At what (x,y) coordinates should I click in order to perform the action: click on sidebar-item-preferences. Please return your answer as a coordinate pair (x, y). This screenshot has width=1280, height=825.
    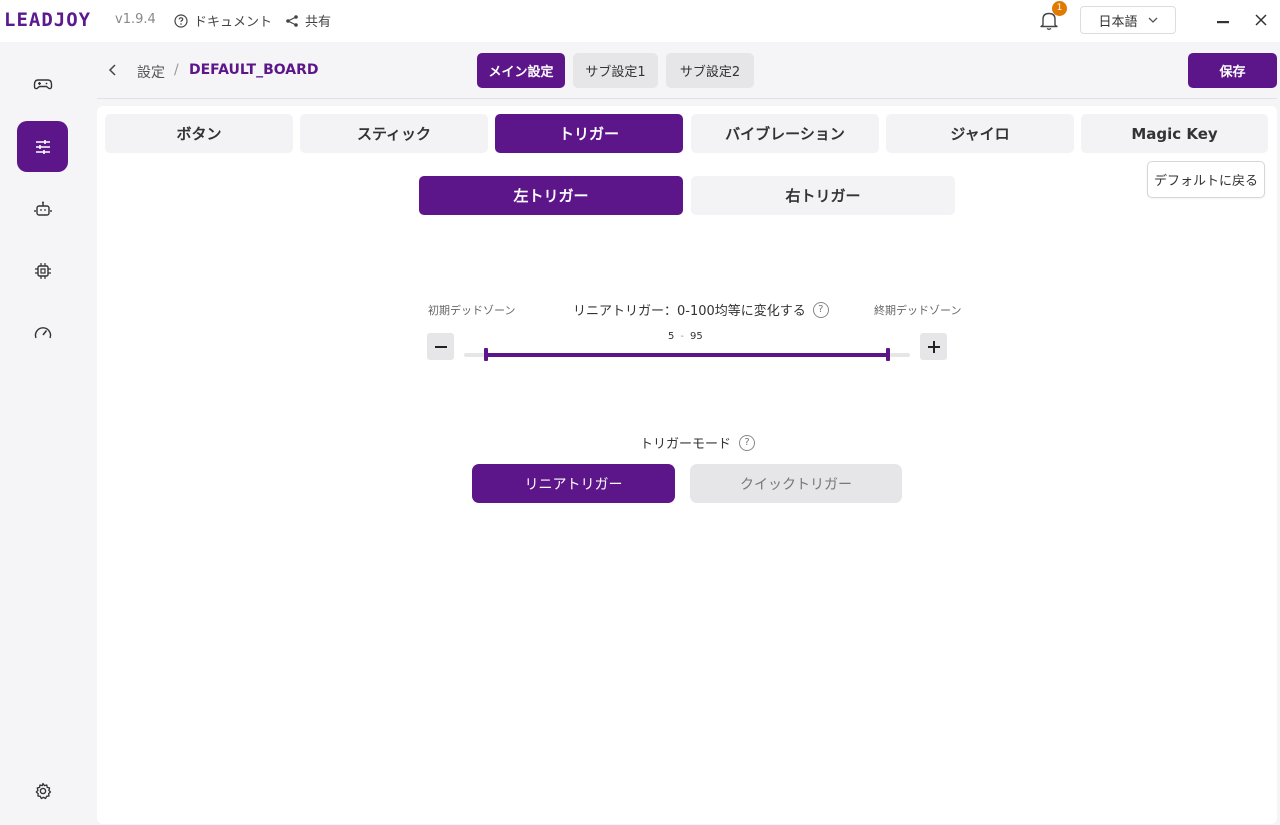
    Looking at the image, I should click on (42, 790).